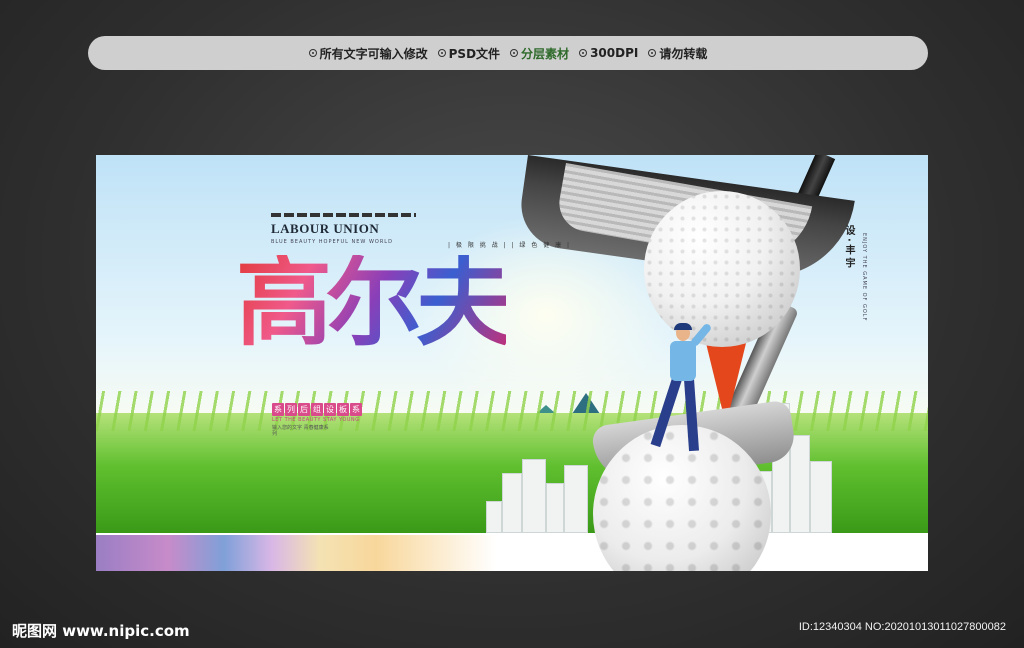 The width and height of the screenshot is (1024, 648). Describe the element at coordinates (291, 409) in the screenshot. I see `subtitle-char: 列` at that location.